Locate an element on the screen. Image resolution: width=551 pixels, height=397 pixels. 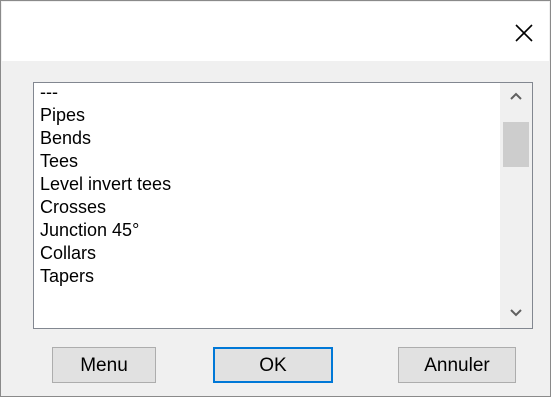
list-item: Crosses is located at coordinates (267, 207).